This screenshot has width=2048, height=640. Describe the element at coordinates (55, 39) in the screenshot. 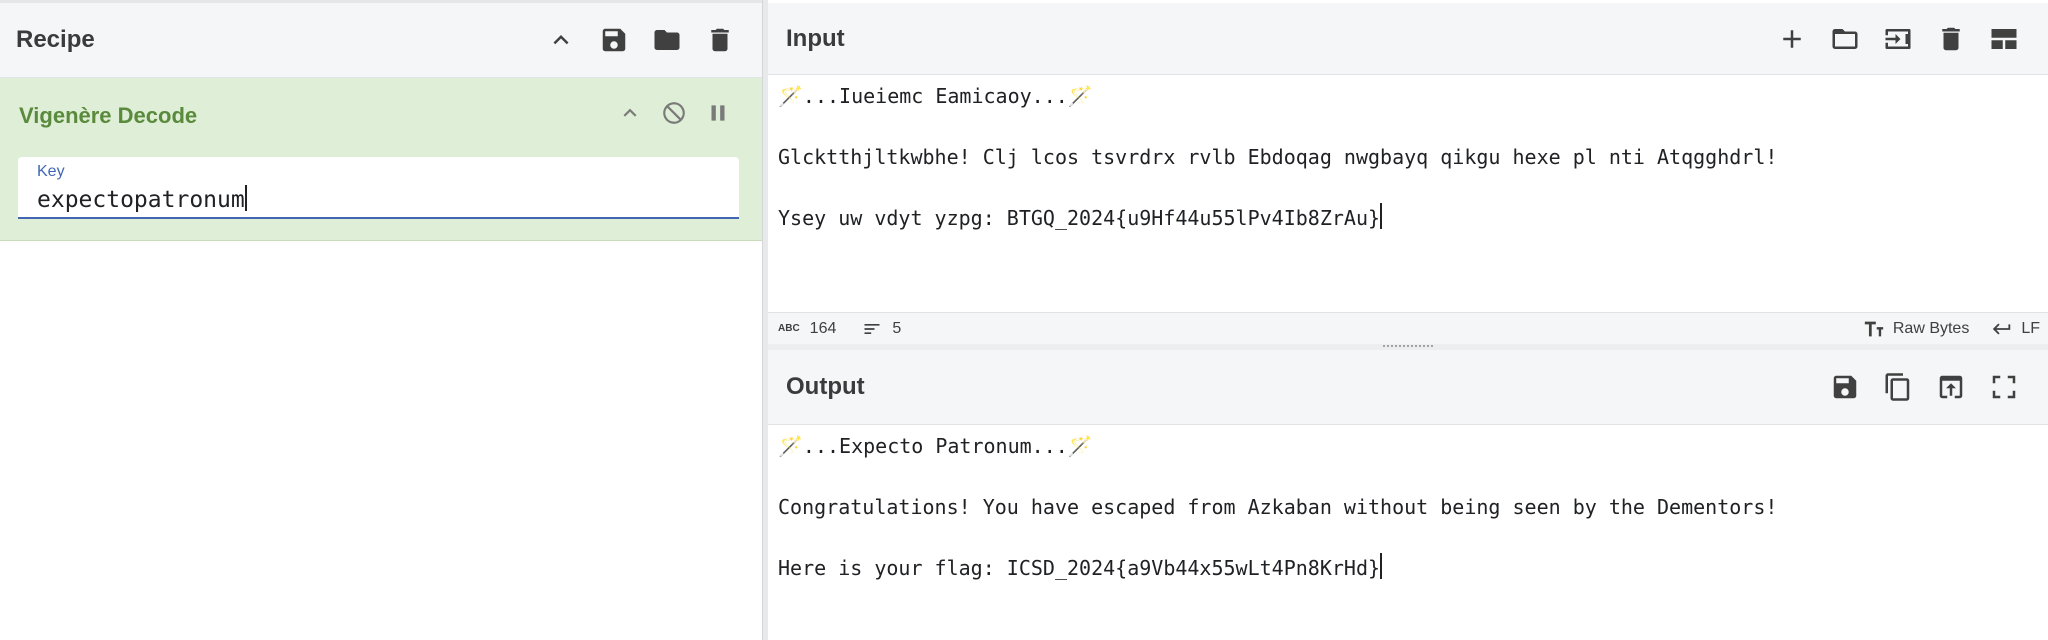

I see `recipe-title: Recipe` at that location.